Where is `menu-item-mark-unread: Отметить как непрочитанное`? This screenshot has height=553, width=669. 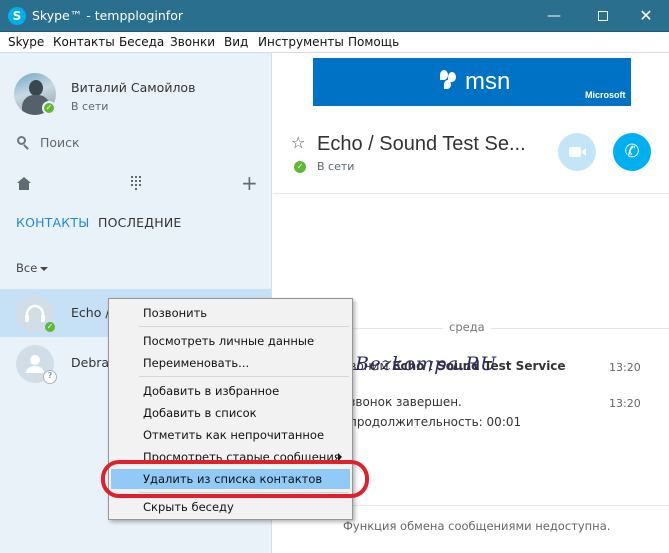
menu-item-mark-unread: Отметить как непрочитанное is located at coordinates (230, 435).